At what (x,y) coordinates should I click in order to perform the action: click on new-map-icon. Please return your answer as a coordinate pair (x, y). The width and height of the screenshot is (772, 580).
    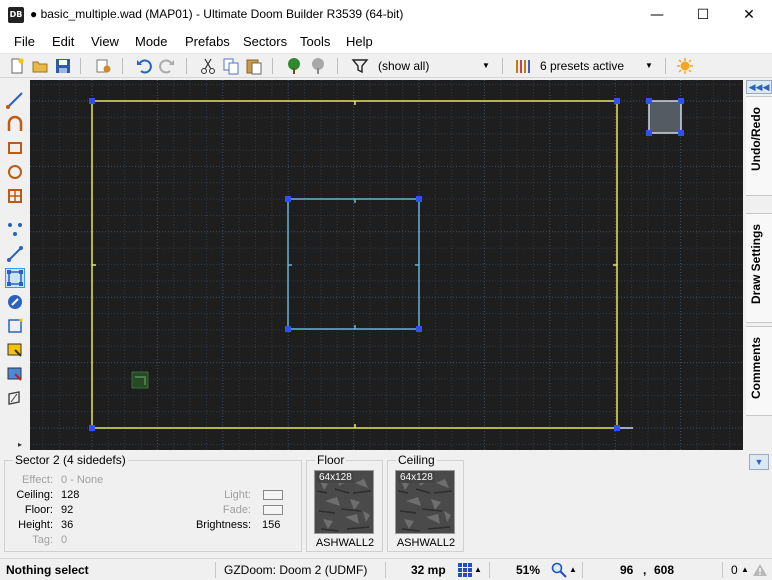
    Looking at the image, I should click on (17, 66).